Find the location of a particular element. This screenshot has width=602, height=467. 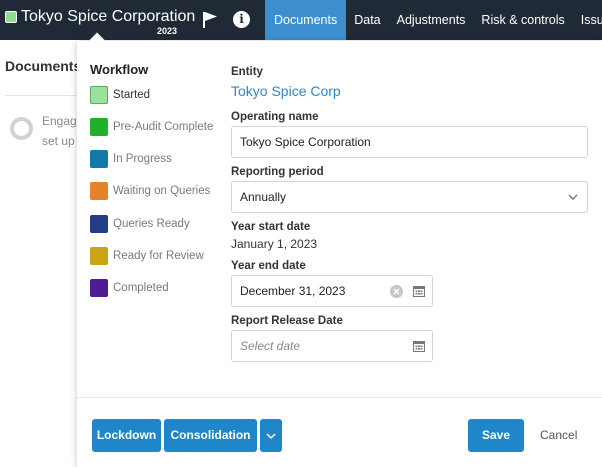

entity-title: Tokyo Spice Corporation is located at coordinates (108, 17).